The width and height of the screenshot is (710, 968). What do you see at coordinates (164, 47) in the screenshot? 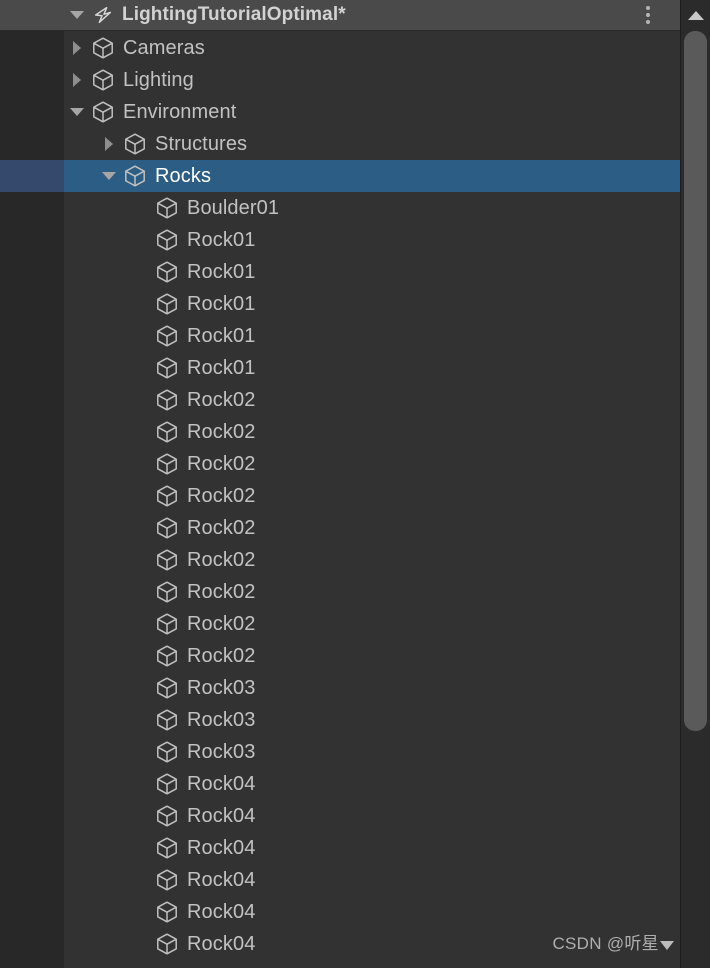
I see `tree-row-label: Cameras` at bounding box center [164, 47].